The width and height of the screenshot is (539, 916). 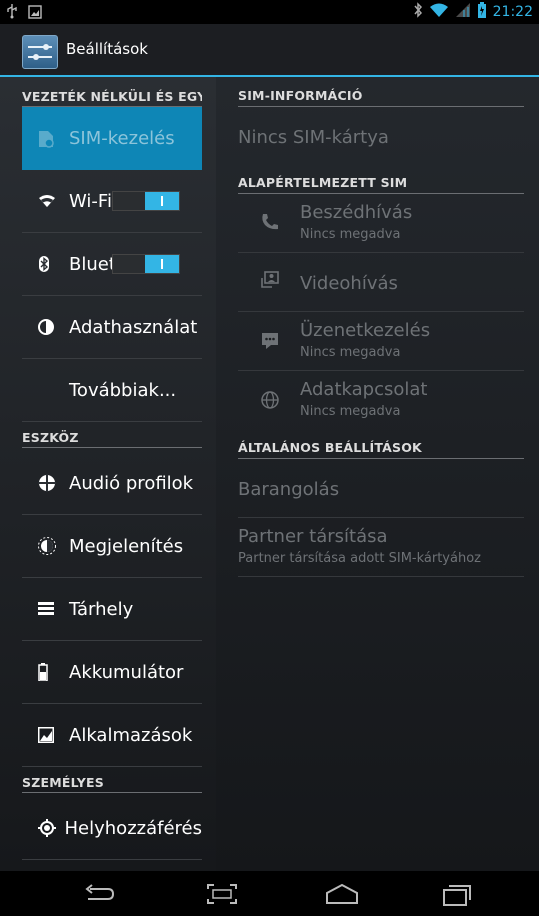 What do you see at coordinates (51, 735) in the screenshot?
I see `apps-icon` at bounding box center [51, 735].